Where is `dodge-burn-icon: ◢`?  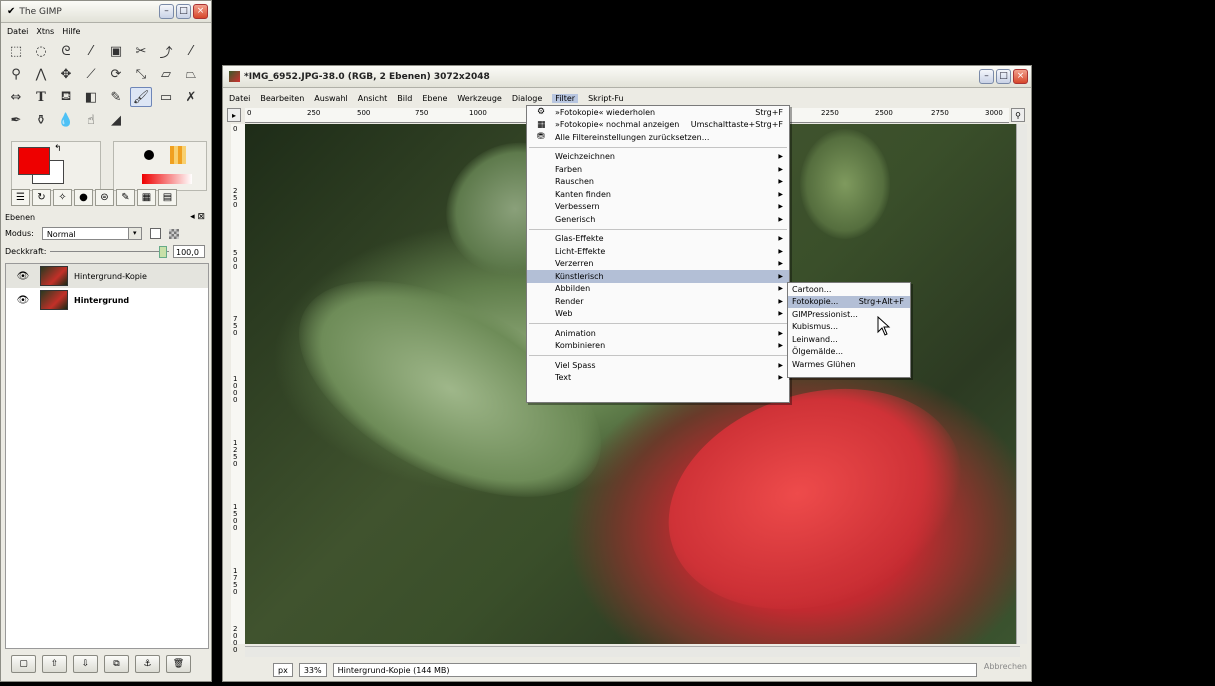
dodge-burn-icon: ◢ is located at coordinates (116, 120).